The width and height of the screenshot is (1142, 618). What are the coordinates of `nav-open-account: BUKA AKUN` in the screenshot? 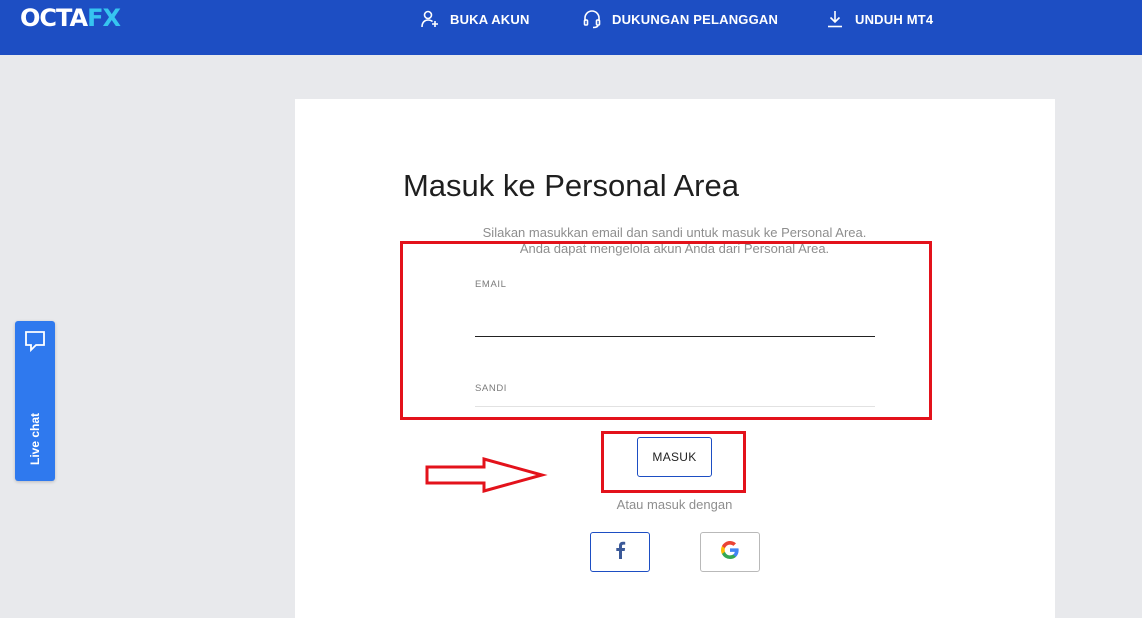 It's located at (475, 19).